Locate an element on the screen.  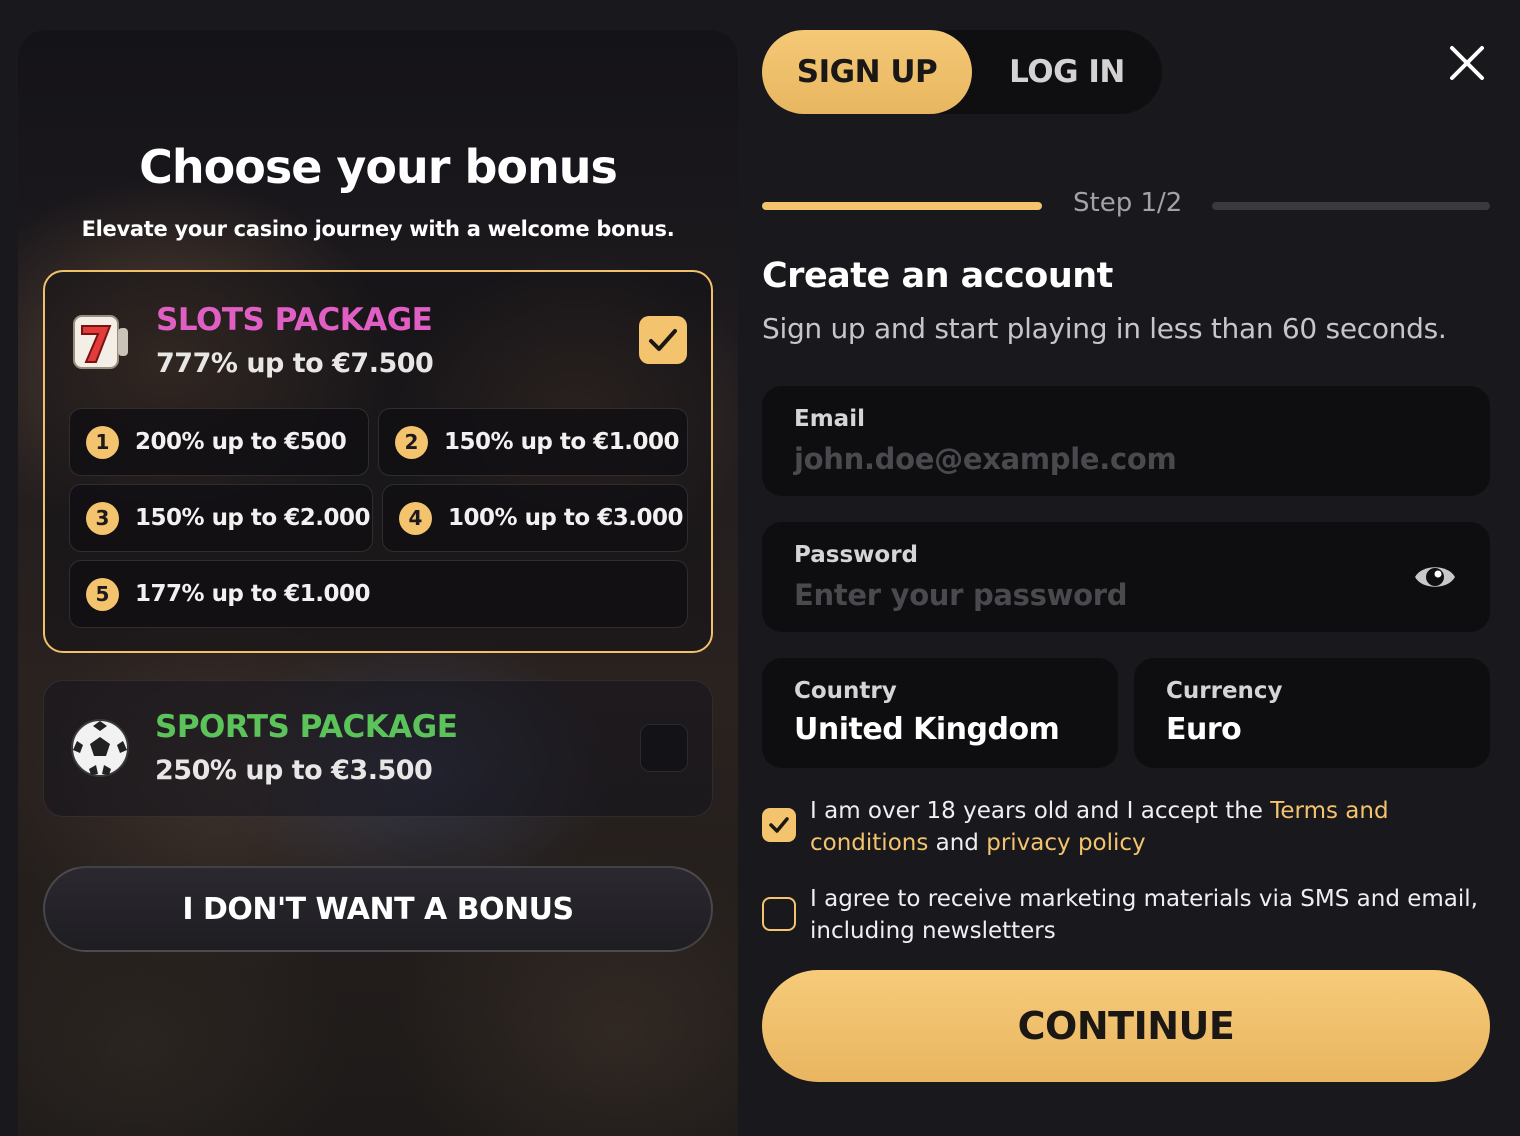
country-select: Country United Kingdom is located at coordinates (940, 713).